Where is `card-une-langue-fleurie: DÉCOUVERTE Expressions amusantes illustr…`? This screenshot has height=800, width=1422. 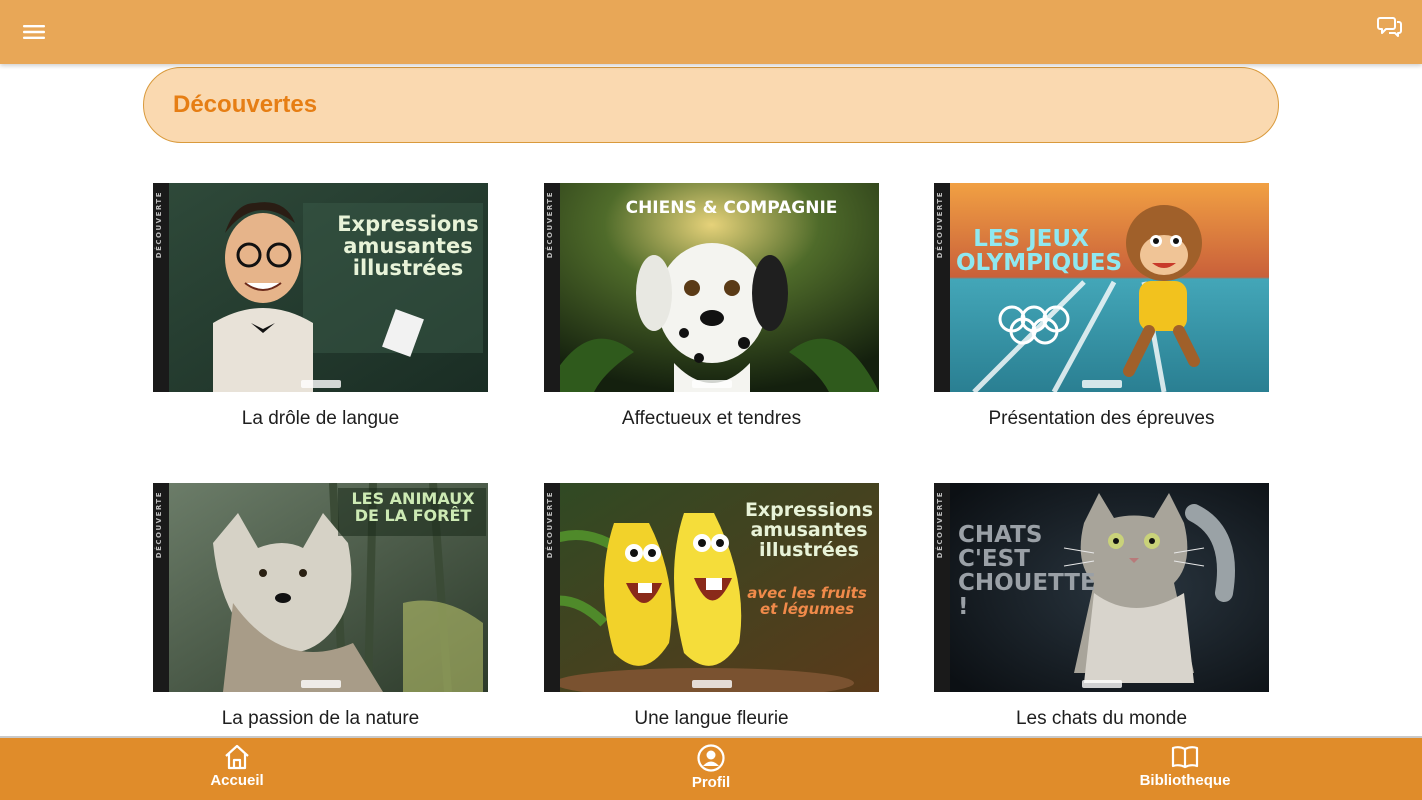 card-une-langue-fleurie: DÉCOUVERTE Expressions amusantes illustr… is located at coordinates (711, 606).